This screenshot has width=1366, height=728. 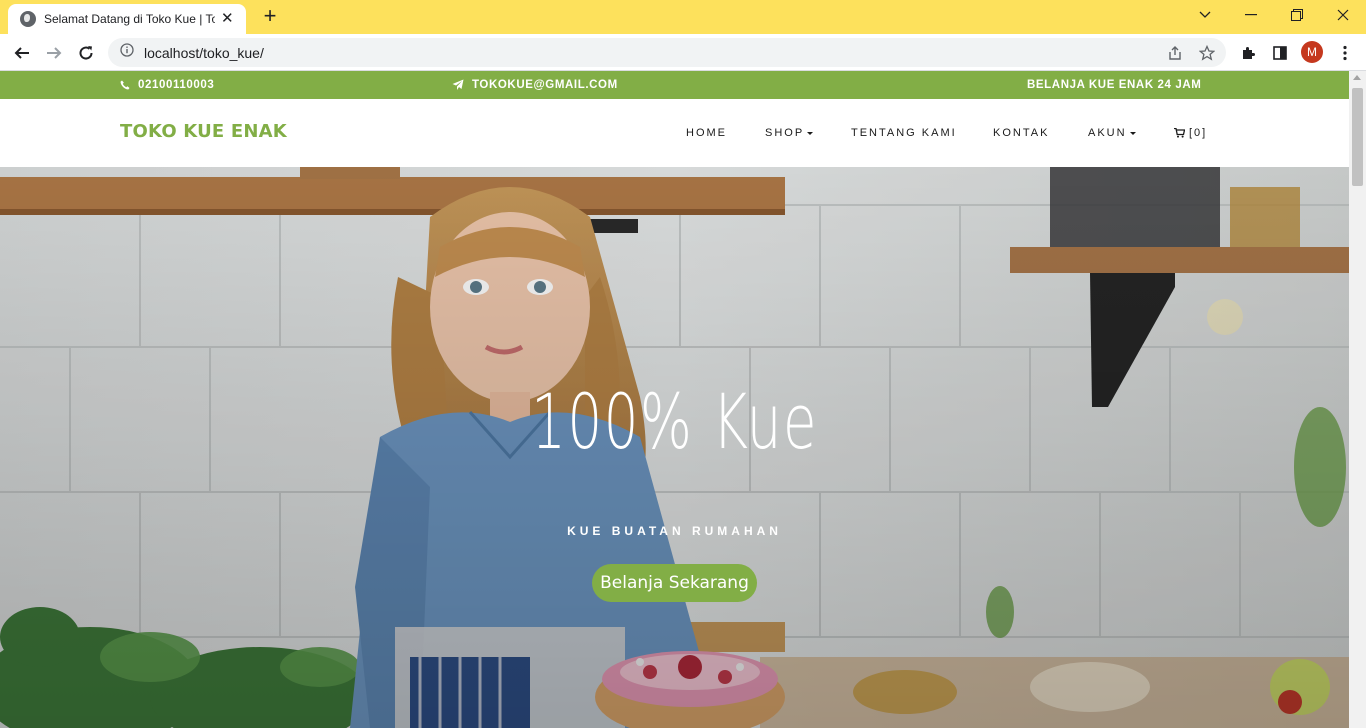 I want to click on profile-avatar: M, so click(x=1312, y=52).